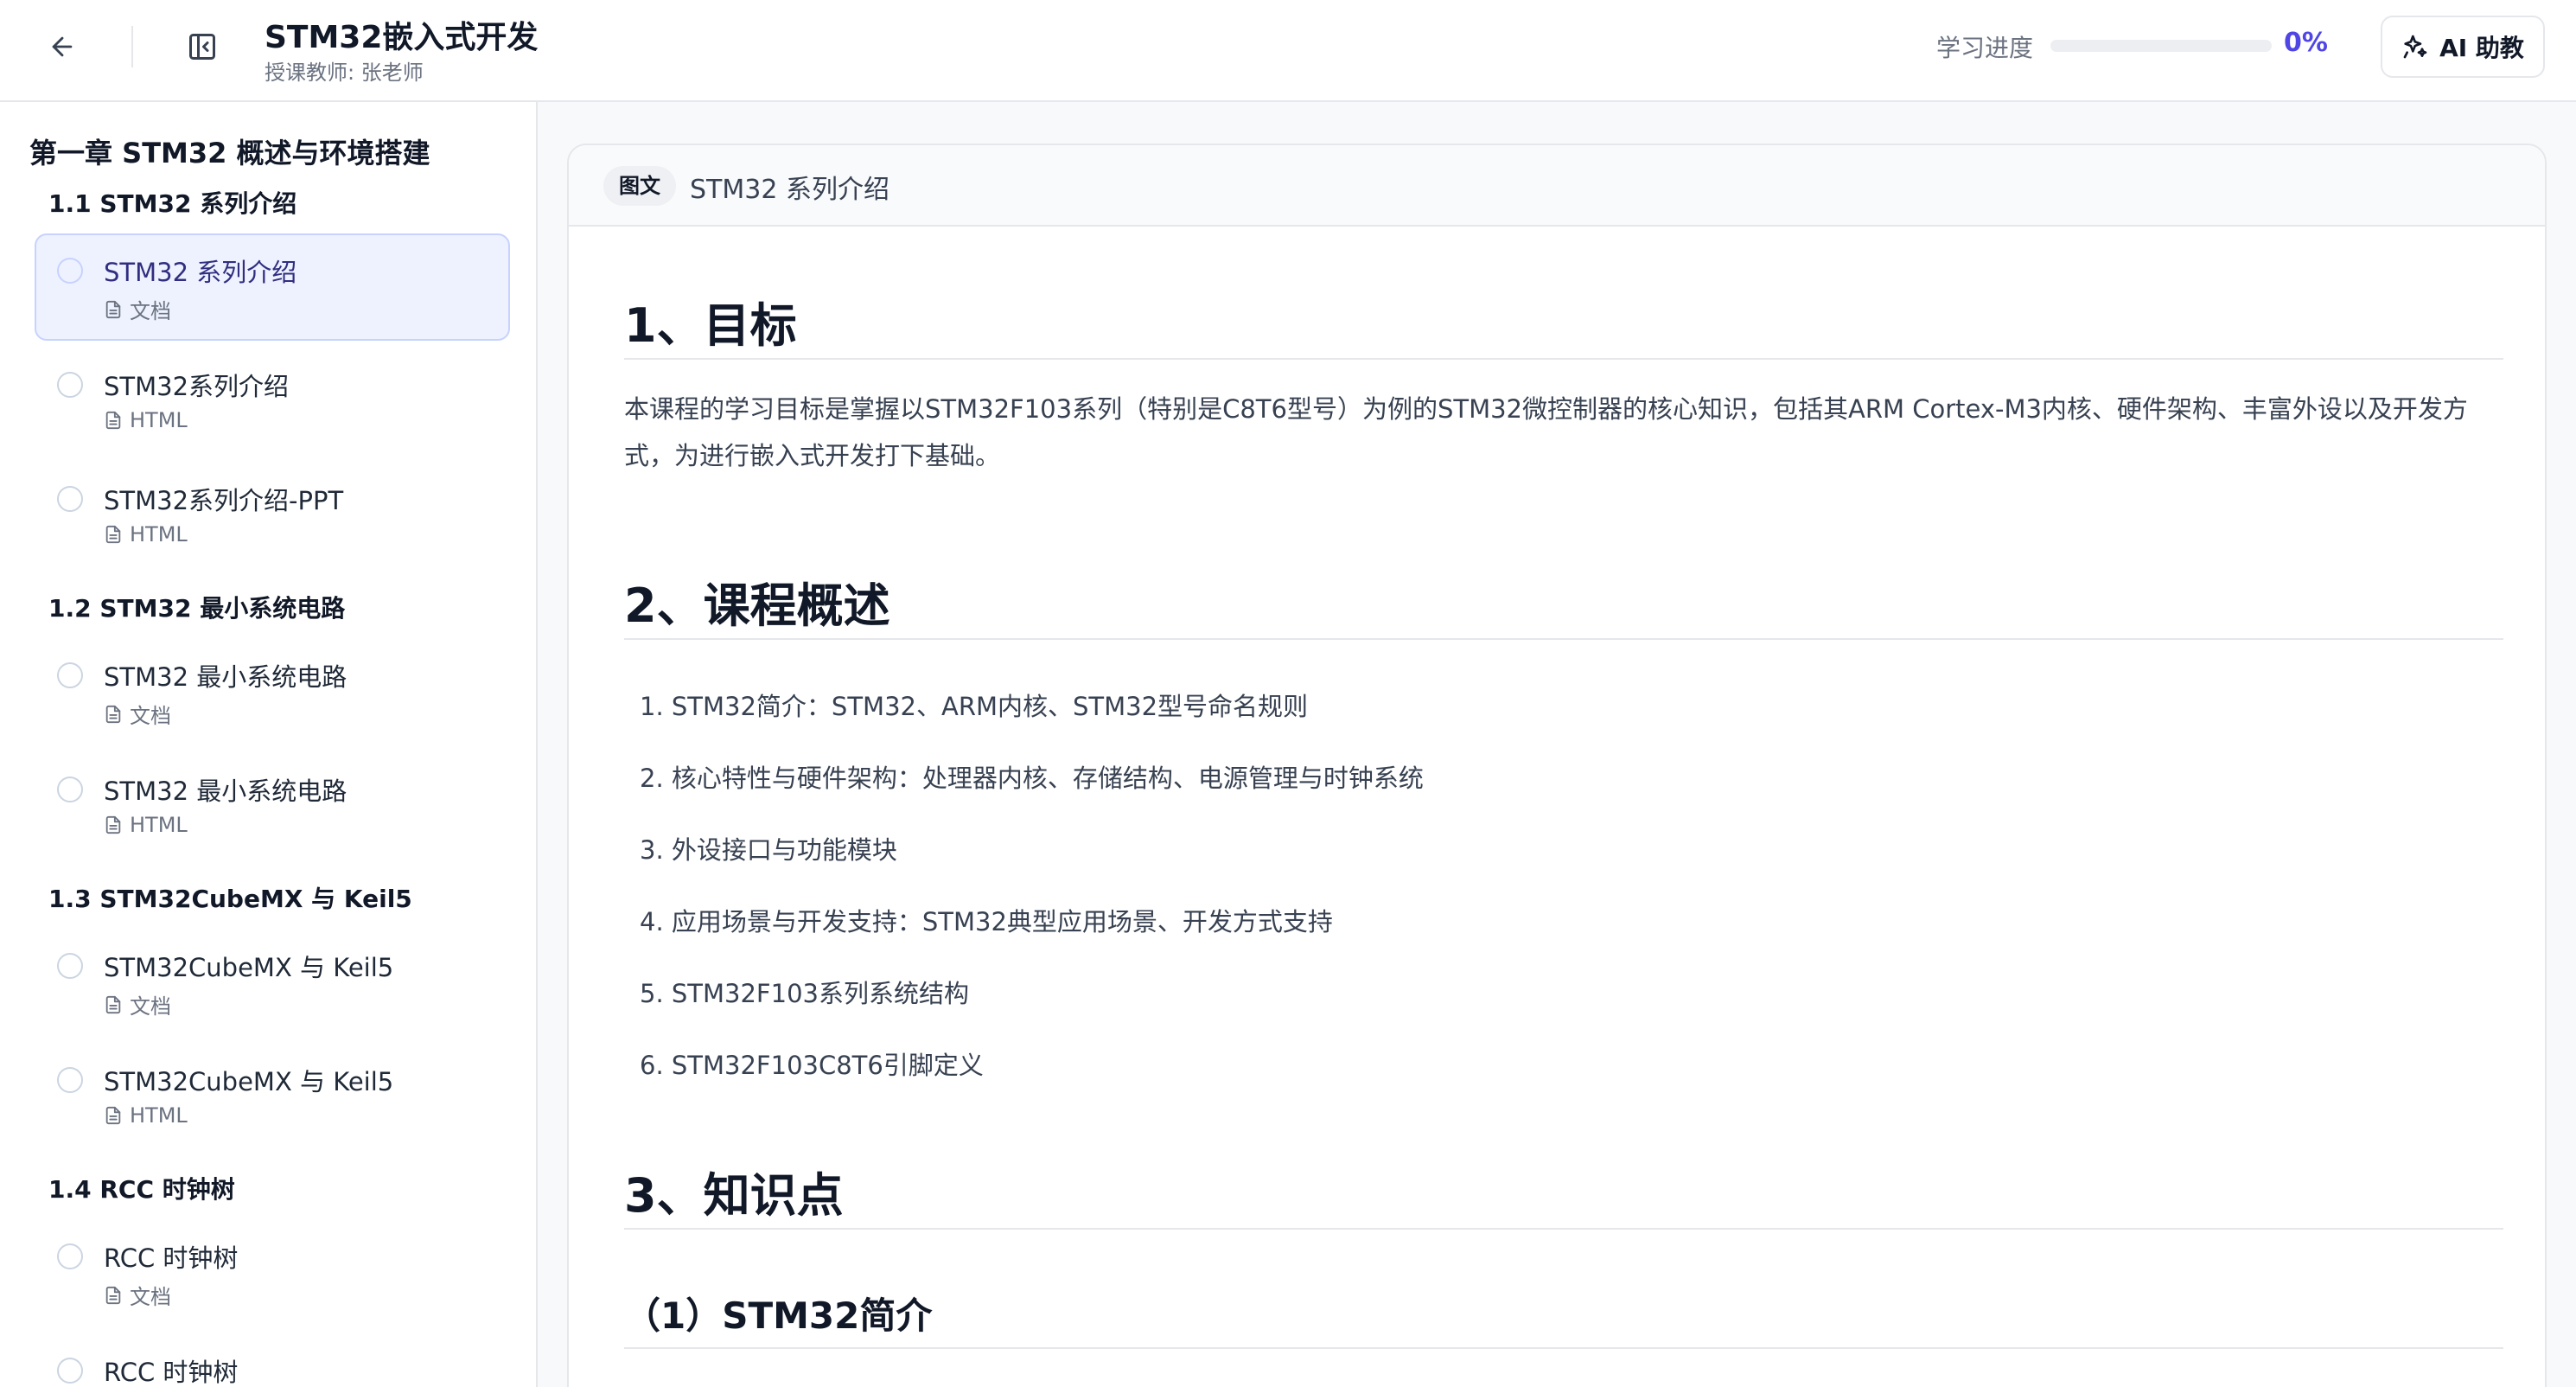  What do you see at coordinates (2161, 46) in the screenshot?
I see `progress-bar` at bounding box center [2161, 46].